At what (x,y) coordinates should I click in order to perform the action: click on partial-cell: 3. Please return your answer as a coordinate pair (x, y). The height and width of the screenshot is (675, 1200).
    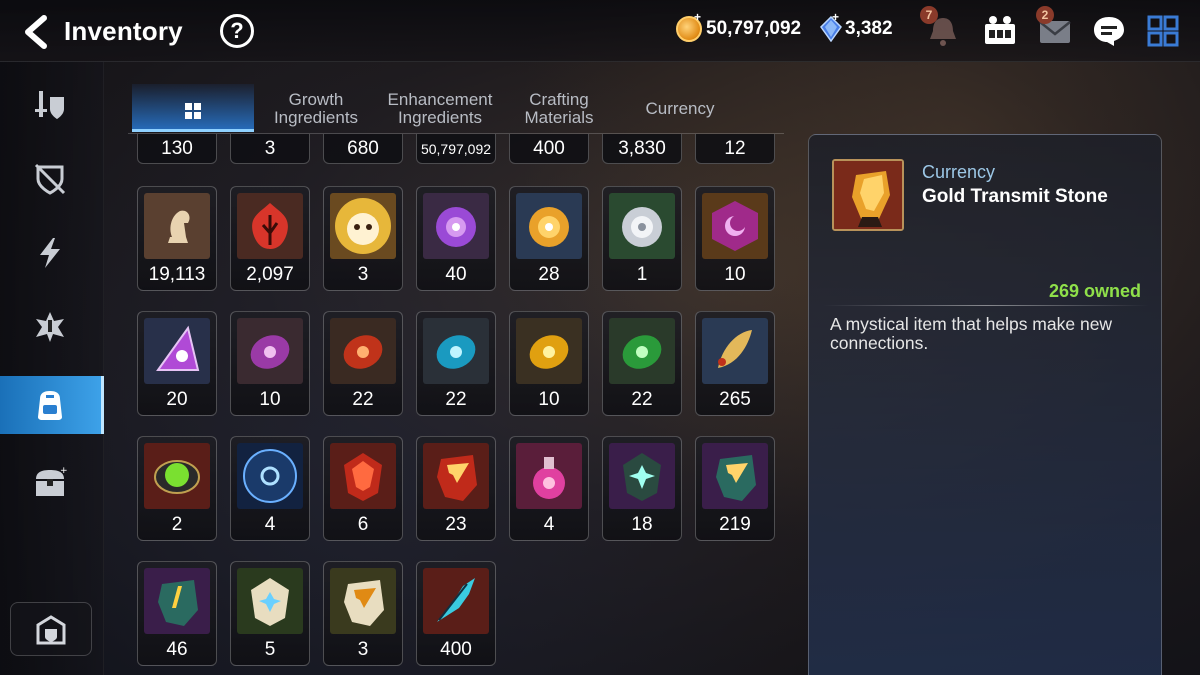
    Looking at the image, I should click on (270, 149).